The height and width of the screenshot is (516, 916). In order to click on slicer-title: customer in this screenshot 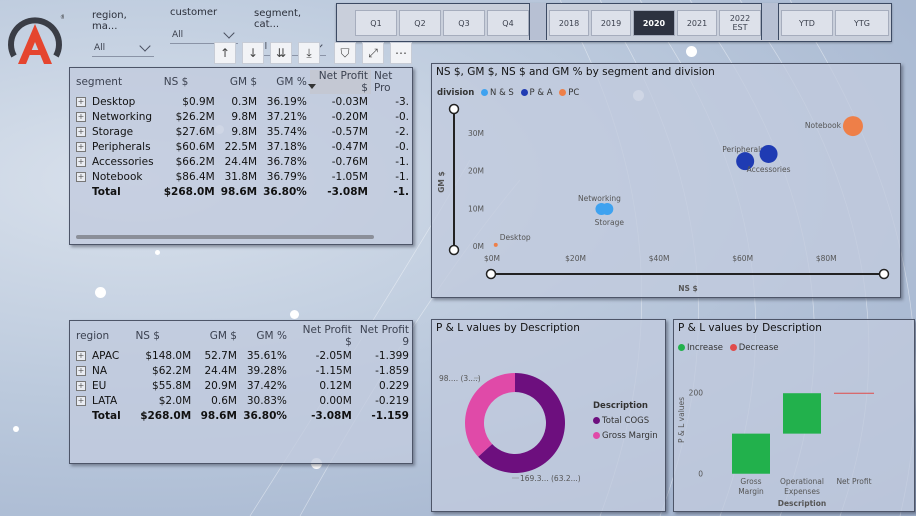, I will do `click(194, 12)`.